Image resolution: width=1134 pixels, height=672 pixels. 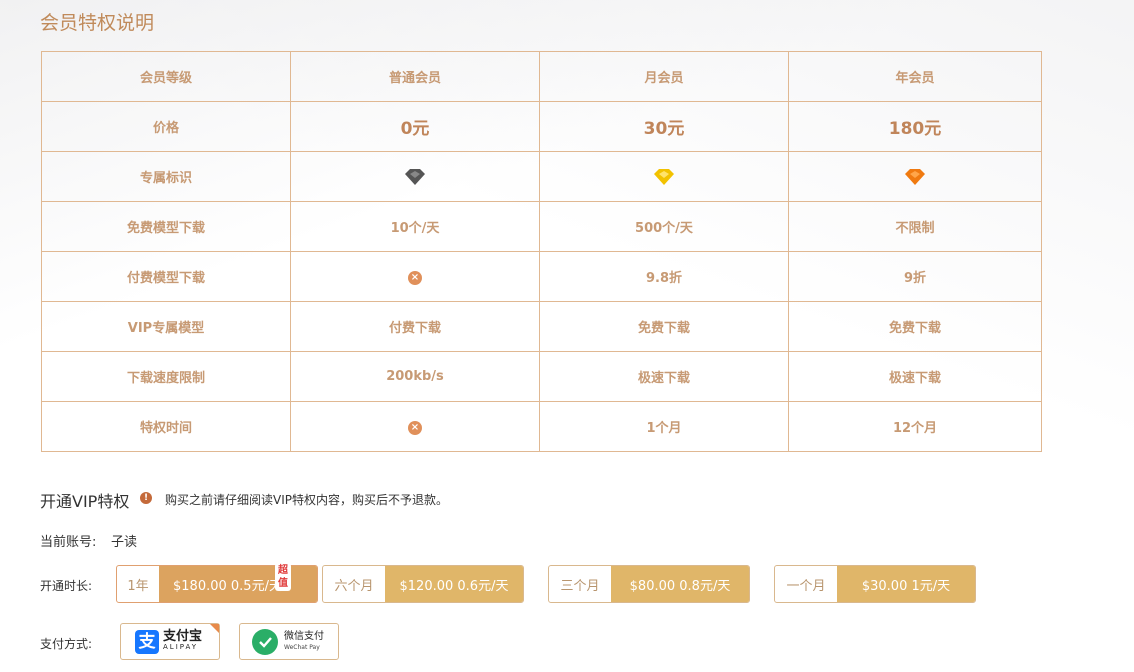 I want to click on plan-3-months: 三个月 $80.00 0.8元/天, so click(x=649, y=584).